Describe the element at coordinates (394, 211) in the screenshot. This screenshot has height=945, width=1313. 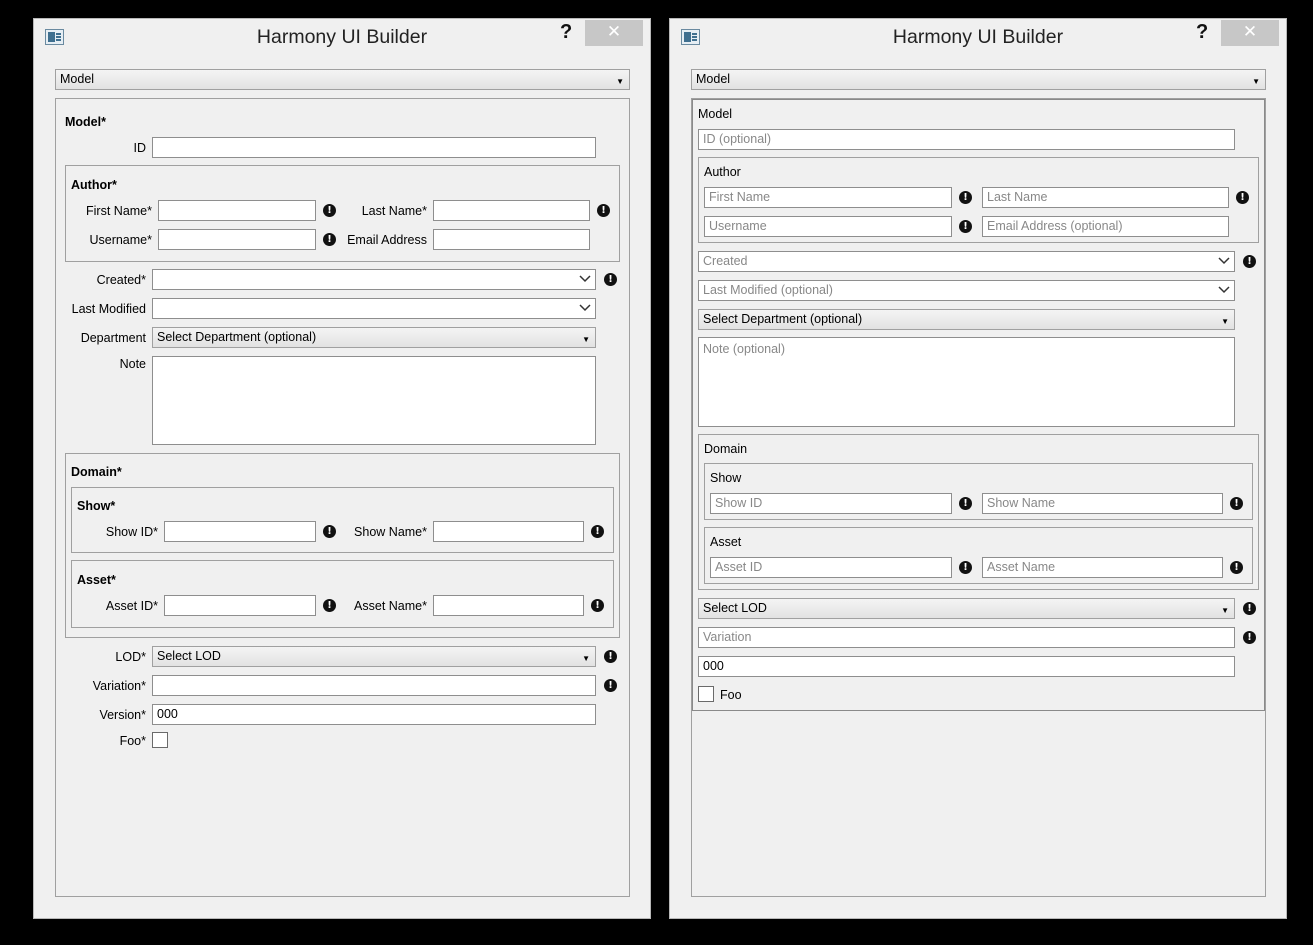
I see `last-name-label: Last Name*` at that location.